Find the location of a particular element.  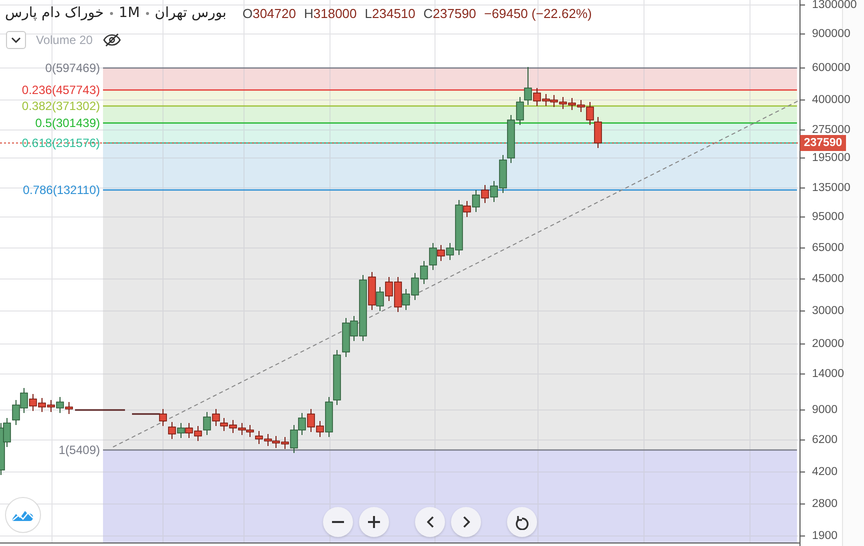

price-axis-label: 1300000 is located at coordinates (834, 5).